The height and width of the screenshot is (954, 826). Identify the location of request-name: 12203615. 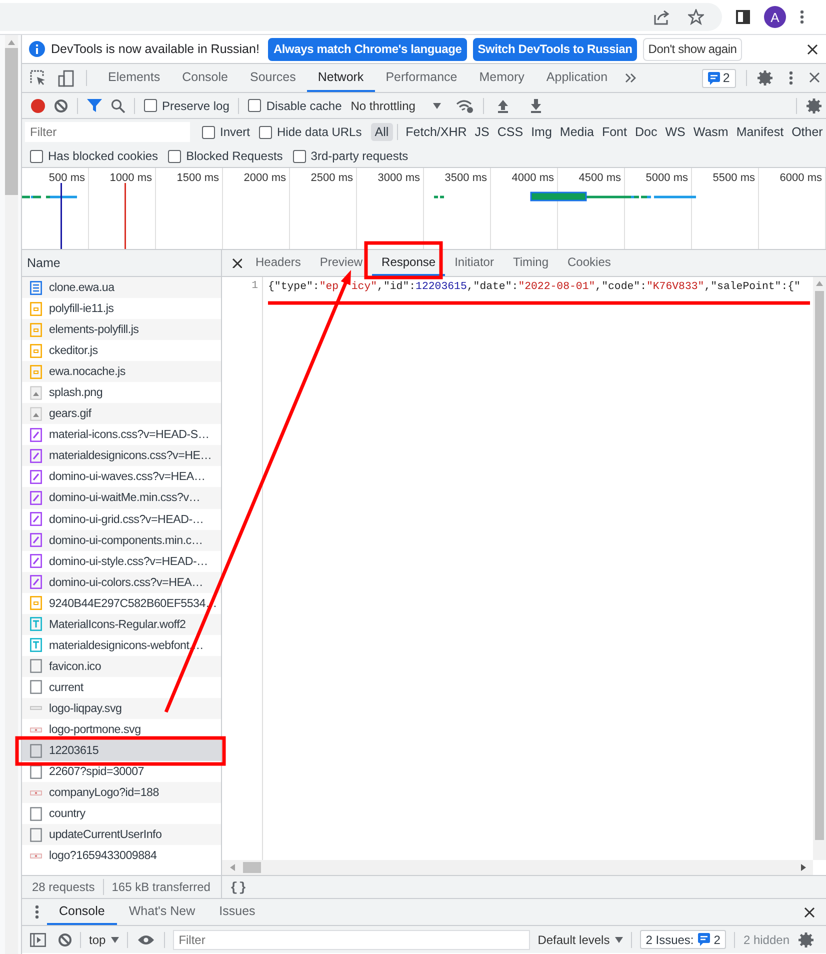
(74, 751).